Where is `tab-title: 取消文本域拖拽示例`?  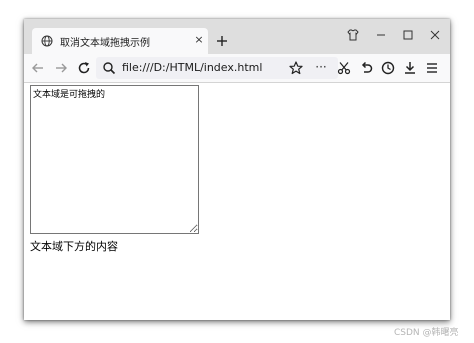
tab-title: 取消文本域拖拽示例 is located at coordinates (105, 43).